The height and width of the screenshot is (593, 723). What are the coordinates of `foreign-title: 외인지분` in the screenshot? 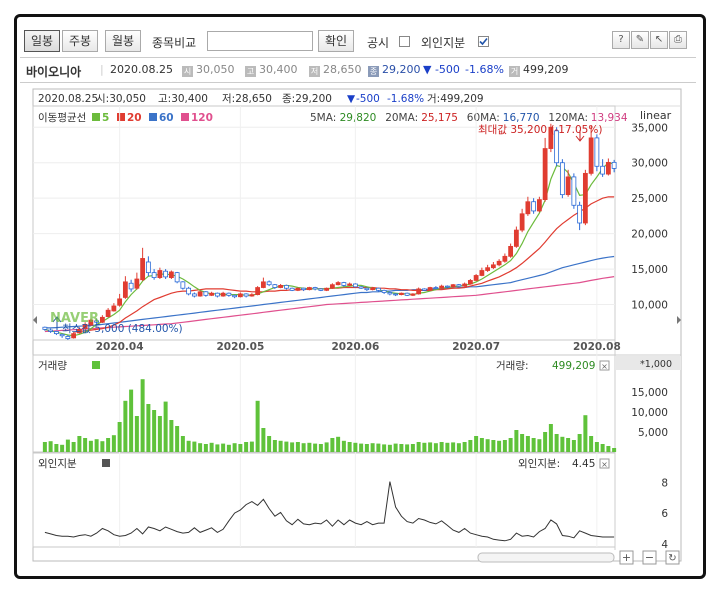 It's located at (57, 464).